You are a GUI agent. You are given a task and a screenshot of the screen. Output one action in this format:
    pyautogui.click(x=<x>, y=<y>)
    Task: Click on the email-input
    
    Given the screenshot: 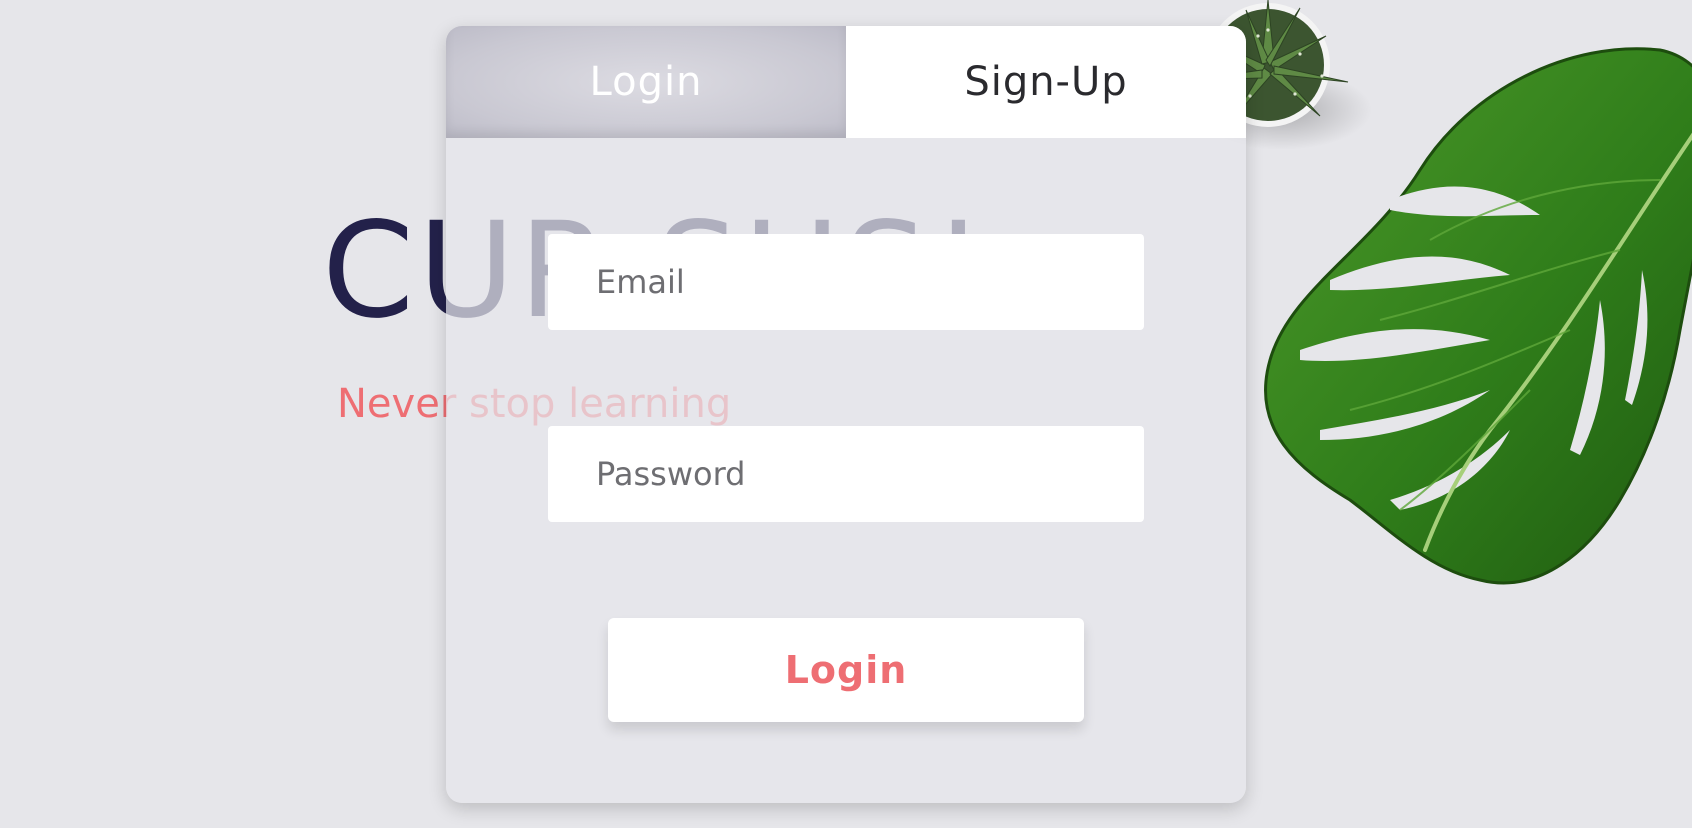 What is the action you would take?
    pyautogui.click(x=846, y=282)
    